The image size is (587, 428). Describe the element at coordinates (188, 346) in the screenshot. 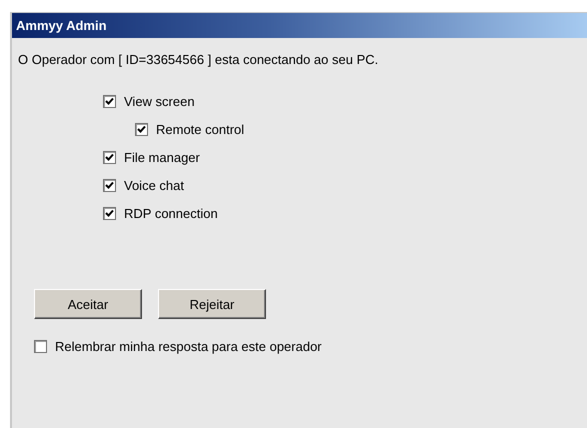

I see `checkbox-label: Relembrar minha resposta para este operador` at that location.